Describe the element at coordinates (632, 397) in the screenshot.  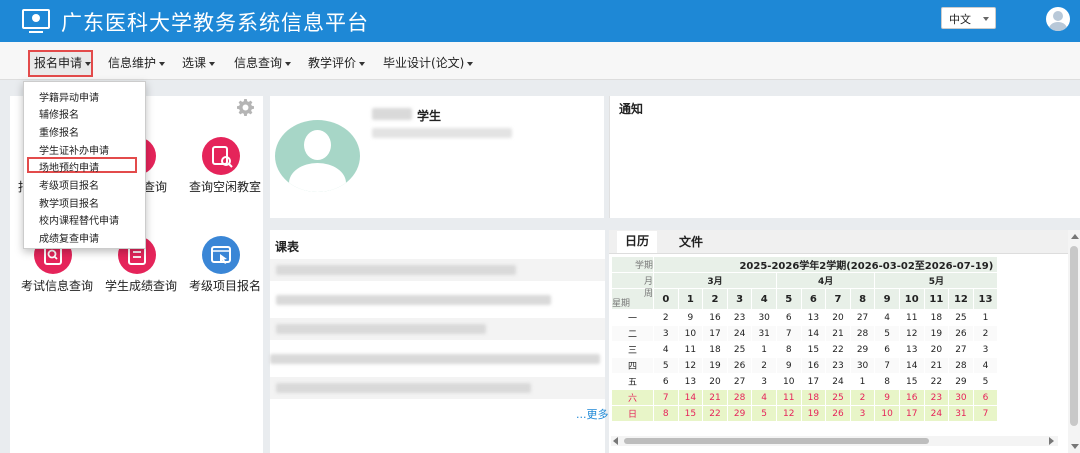
I see `calendar-weekday-label: 六` at that location.